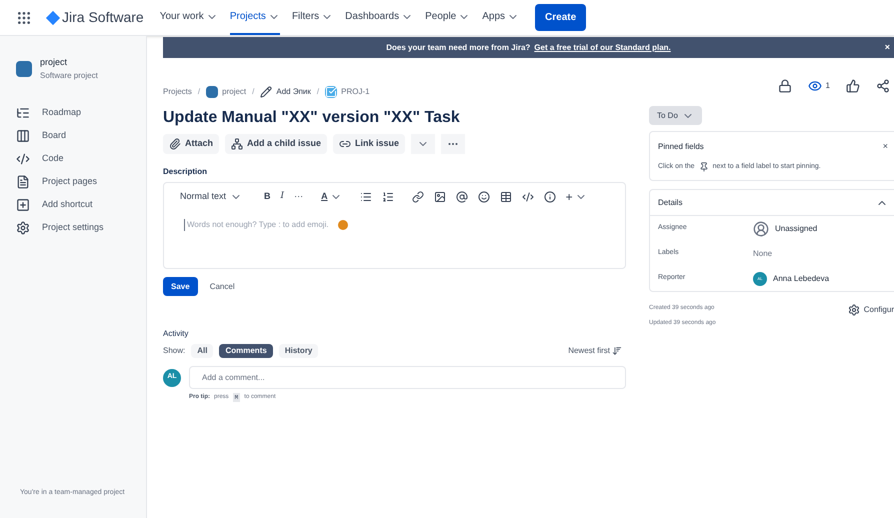 This screenshot has width=894, height=518. Describe the element at coordinates (73, 182) in the screenshot. I see `sidebar-item: Project pages` at that location.